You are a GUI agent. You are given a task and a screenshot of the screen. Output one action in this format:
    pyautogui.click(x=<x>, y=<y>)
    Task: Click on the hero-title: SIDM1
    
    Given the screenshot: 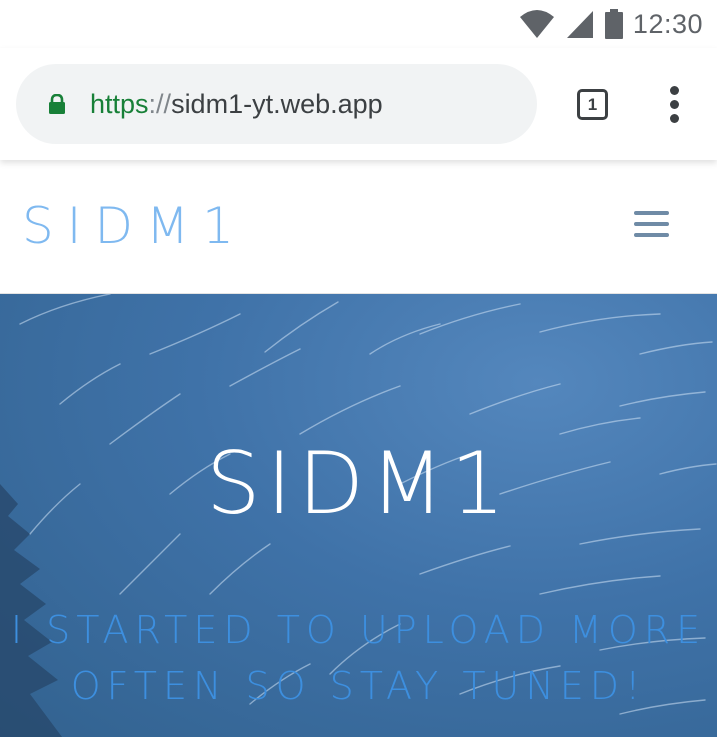 What is the action you would take?
    pyautogui.click(x=358, y=484)
    